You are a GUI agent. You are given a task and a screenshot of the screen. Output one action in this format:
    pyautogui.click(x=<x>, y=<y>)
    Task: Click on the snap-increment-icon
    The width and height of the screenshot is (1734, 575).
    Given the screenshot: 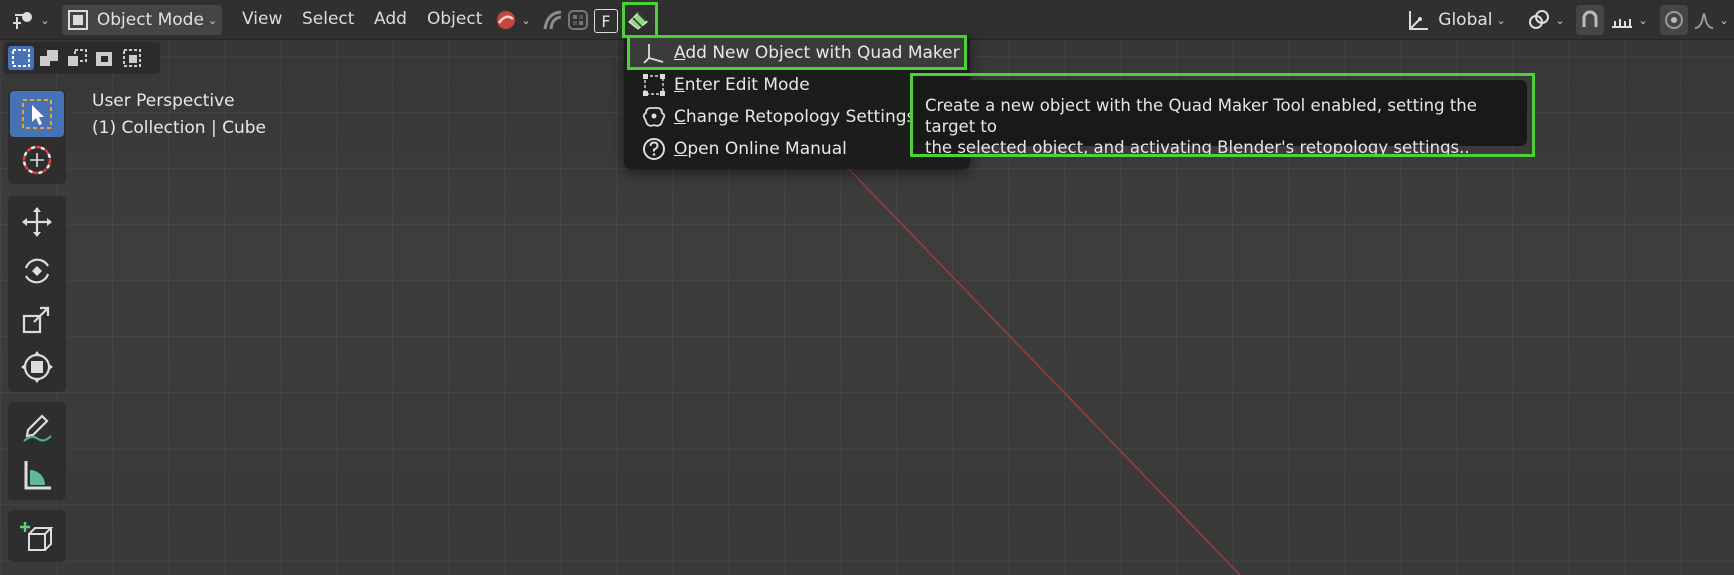 What is the action you would take?
    pyautogui.click(x=1622, y=23)
    